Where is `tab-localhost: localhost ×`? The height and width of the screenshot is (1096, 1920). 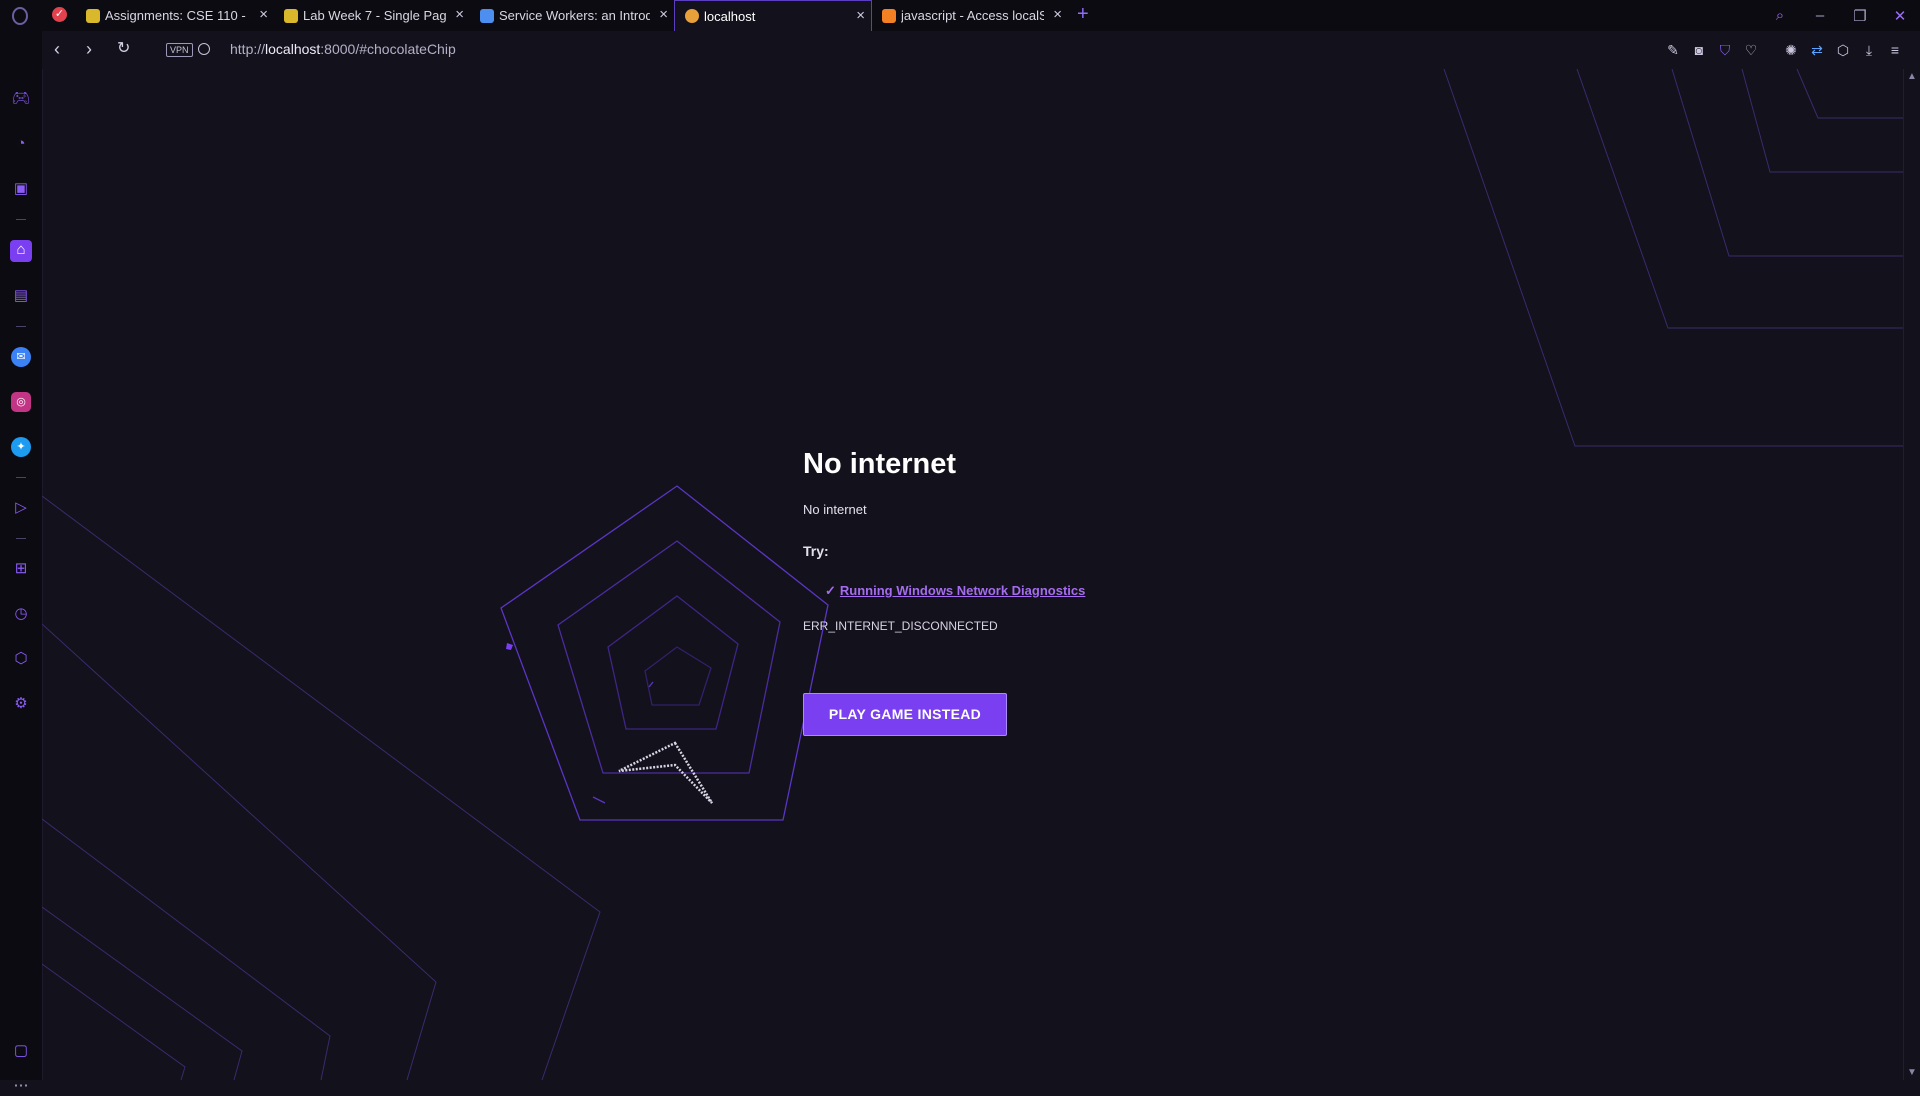 tab-localhost: localhost × is located at coordinates (773, 15).